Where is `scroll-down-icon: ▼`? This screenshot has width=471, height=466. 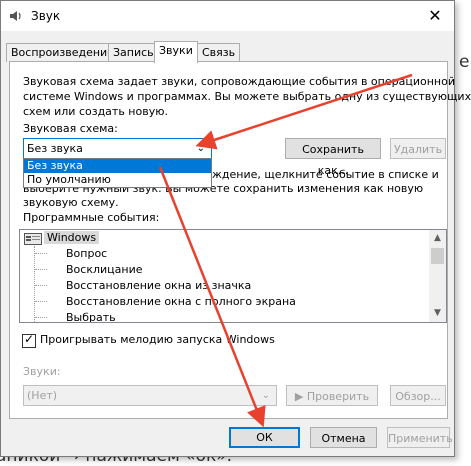
scroll-down-icon: ▼ is located at coordinates (437, 313).